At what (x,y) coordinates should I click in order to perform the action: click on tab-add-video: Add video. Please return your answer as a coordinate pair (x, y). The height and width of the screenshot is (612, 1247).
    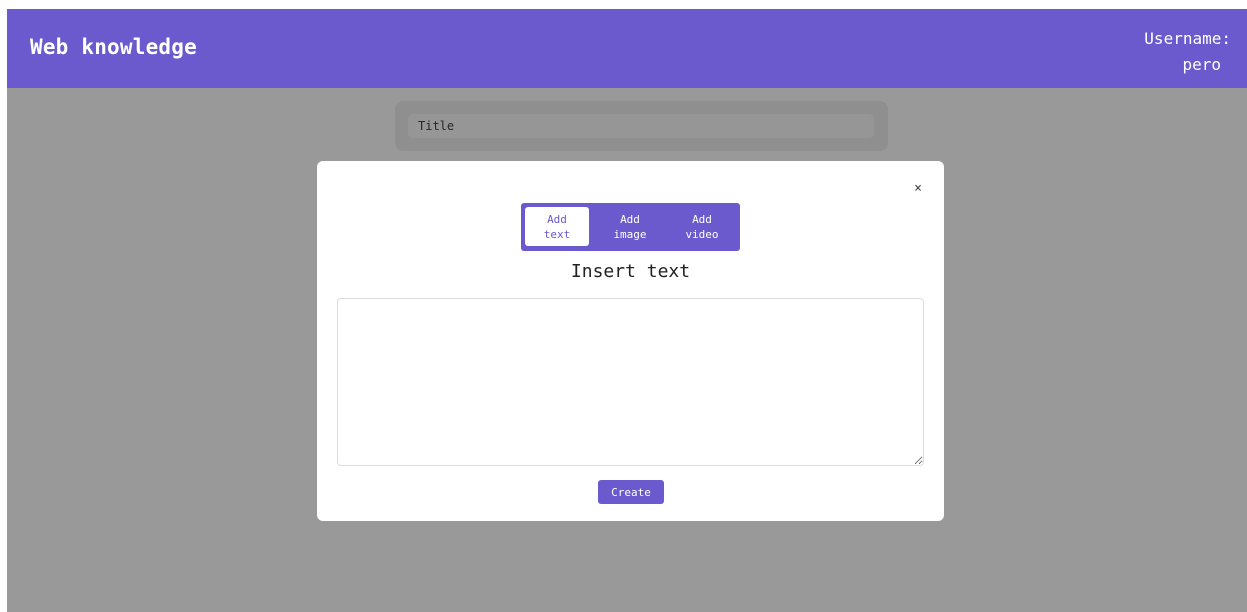
    Looking at the image, I should click on (702, 226).